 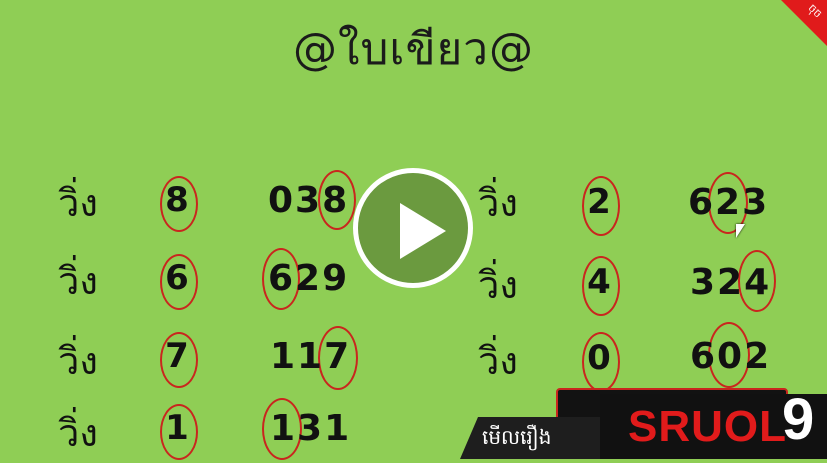 I want to click on row-digit: 7, so click(x=177, y=356).